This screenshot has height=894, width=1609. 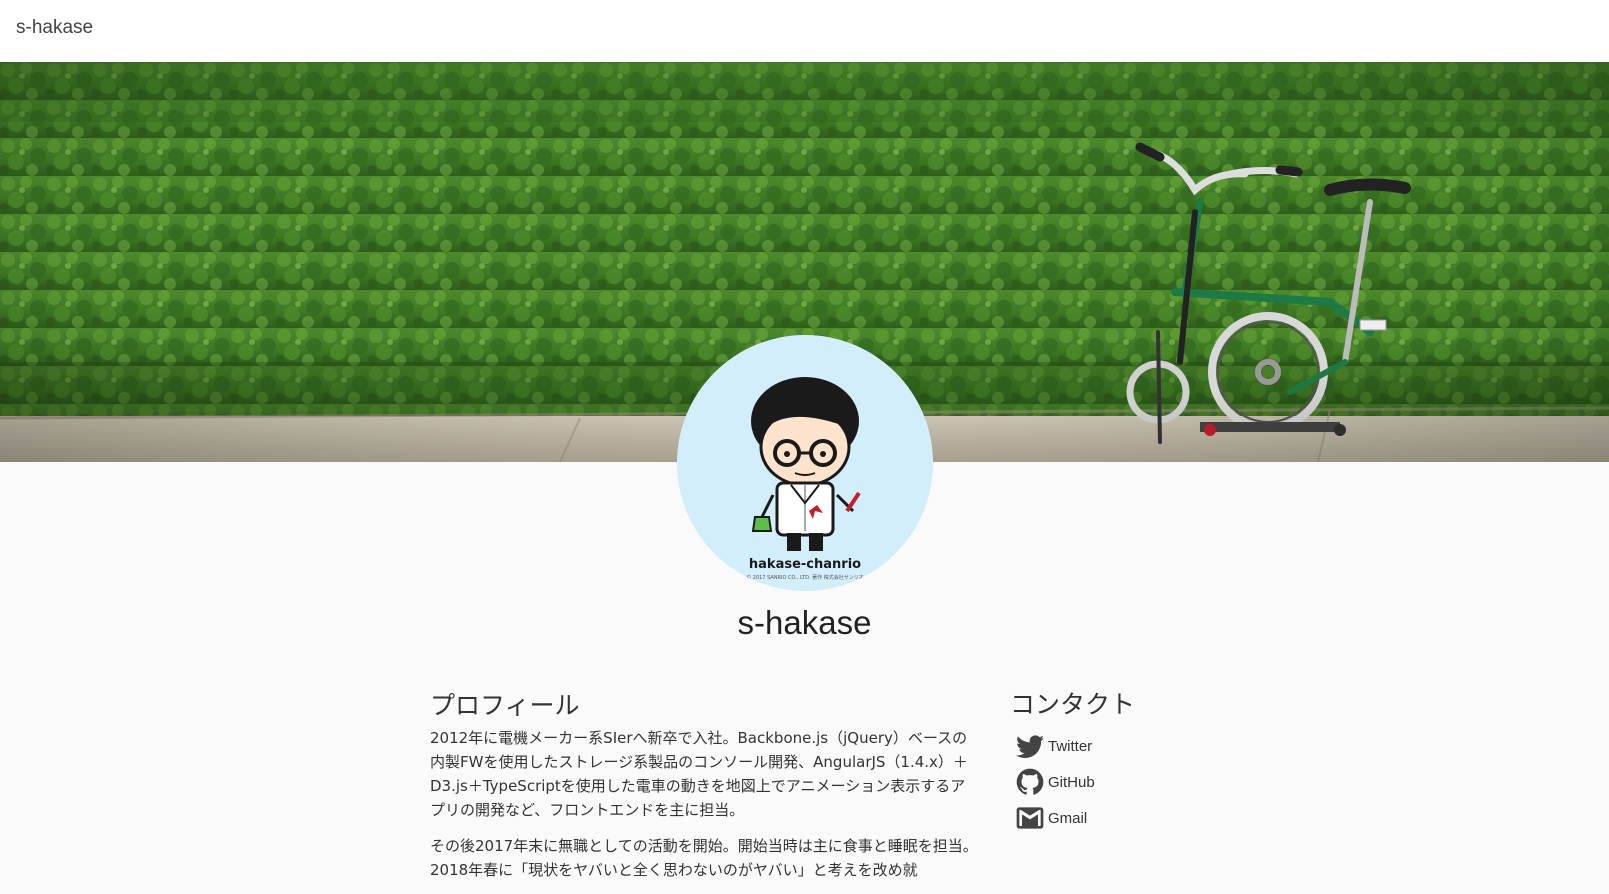 What do you see at coordinates (1030, 746) in the screenshot?
I see `twitter-icon` at bounding box center [1030, 746].